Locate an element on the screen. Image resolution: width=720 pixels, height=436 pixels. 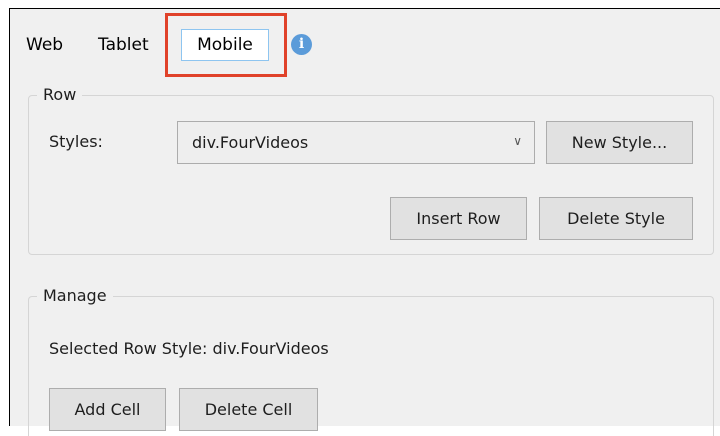
insert-row-button: Insert Row is located at coordinates (458, 218).